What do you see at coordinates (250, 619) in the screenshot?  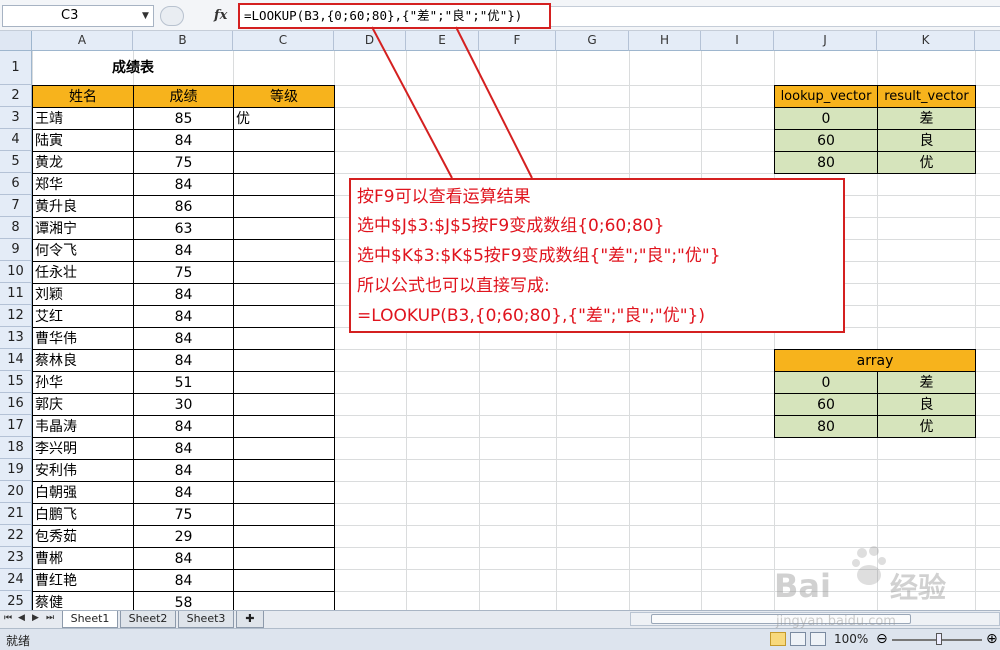 I see `insert-sheet-icon: ✚` at bounding box center [250, 619].